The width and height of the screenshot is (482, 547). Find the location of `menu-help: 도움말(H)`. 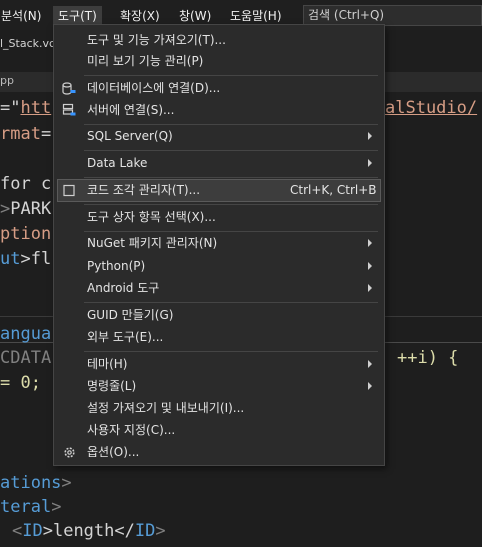

menu-help: 도움말(H) is located at coordinates (256, 16).